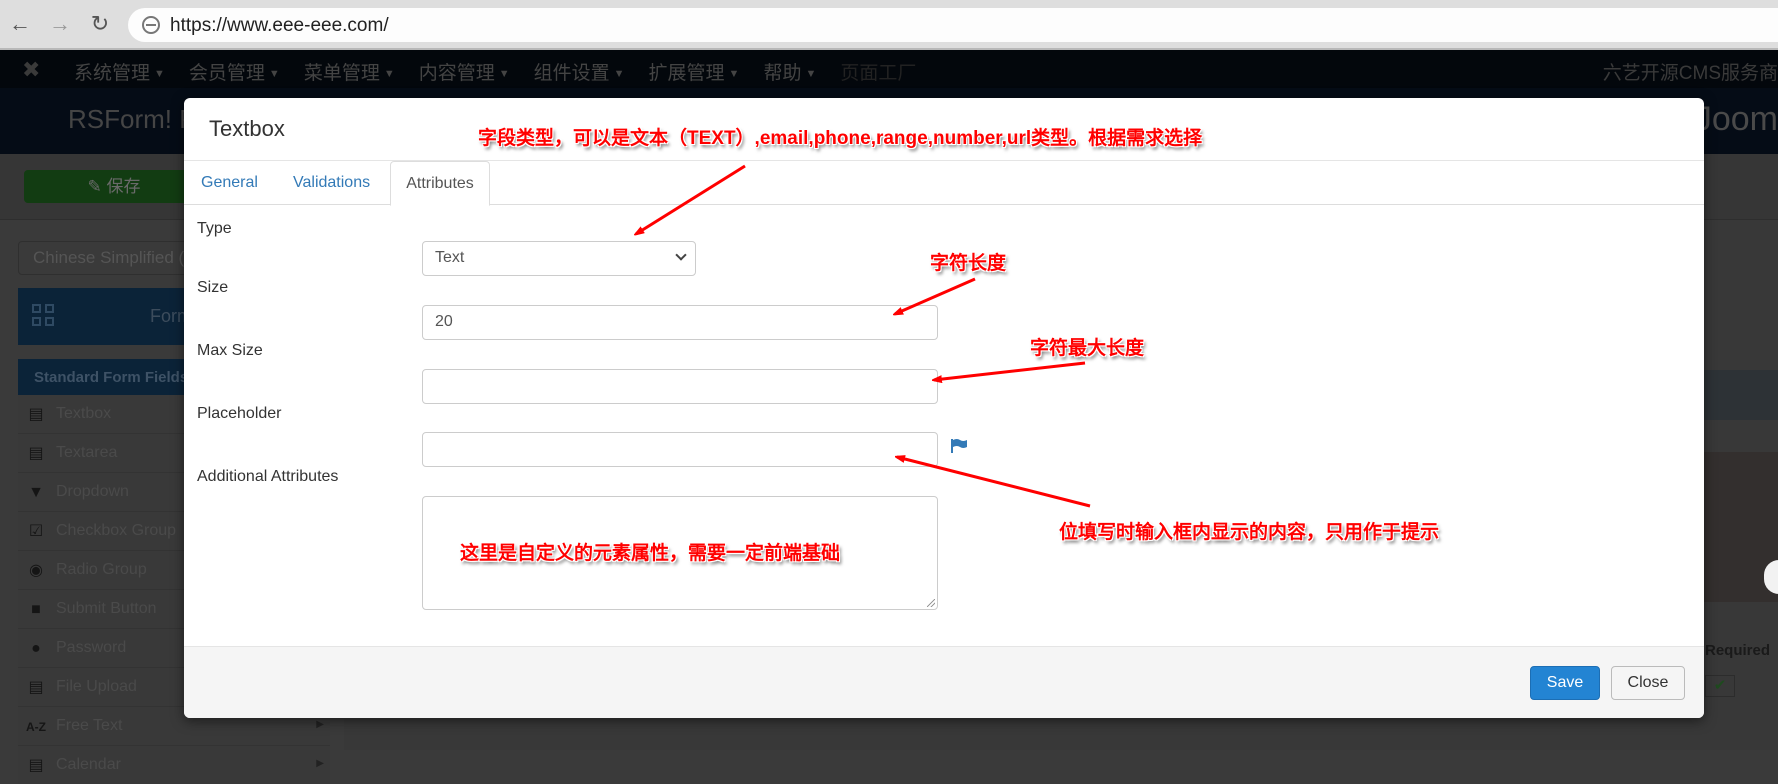 This screenshot has width=1778, height=784. What do you see at coordinates (953, 25) in the screenshot?
I see `address-bar: https://www.eee-eee.com/` at bounding box center [953, 25].